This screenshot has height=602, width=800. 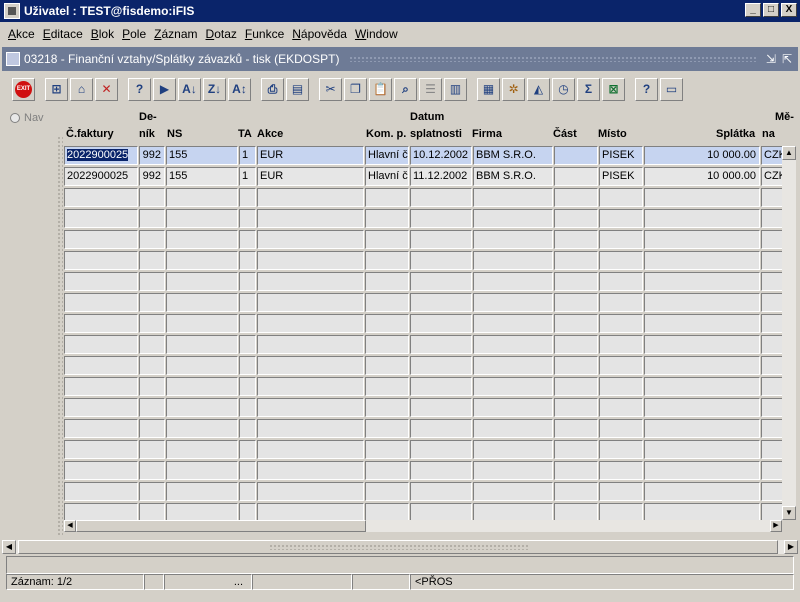 What do you see at coordinates (771, 59) in the screenshot?
I see `form-minimize-icon: ⇲` at bounding box center [771, 59].